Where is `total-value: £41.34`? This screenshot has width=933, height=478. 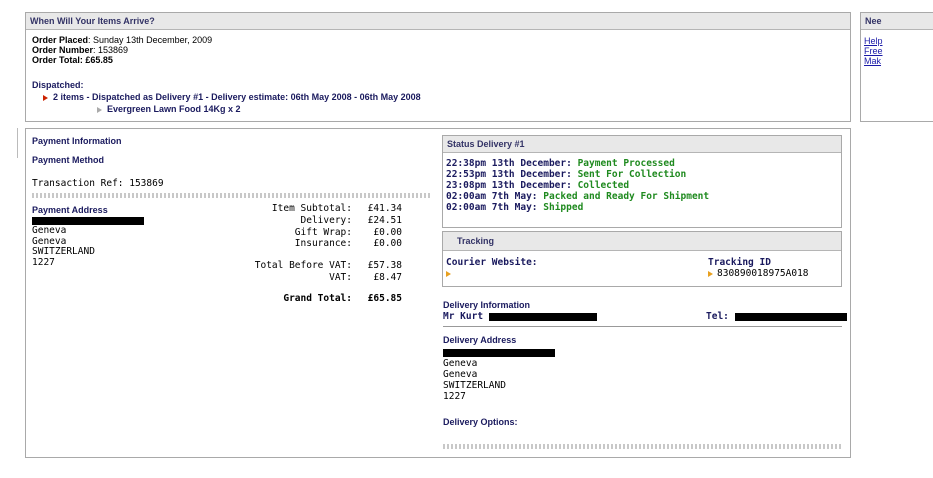 total-value: £41.34 is located at coordinates (384, 208).